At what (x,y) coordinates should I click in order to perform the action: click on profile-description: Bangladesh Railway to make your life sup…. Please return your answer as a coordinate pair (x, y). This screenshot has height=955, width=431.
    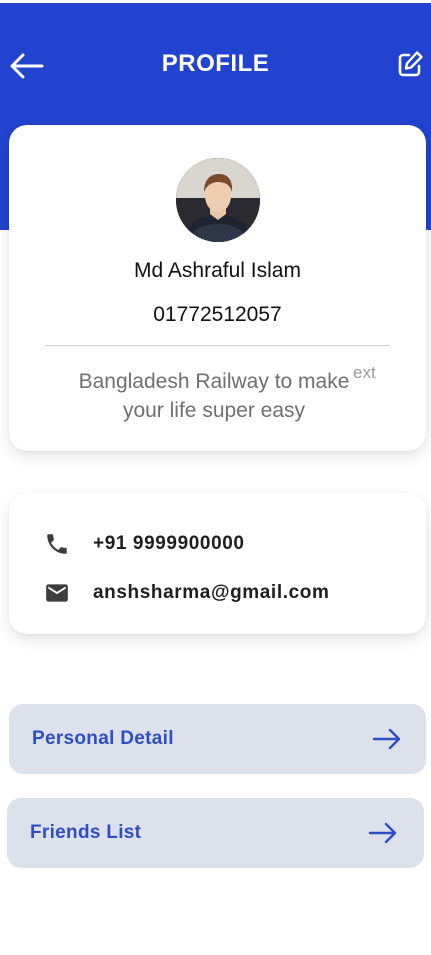
    Looking at the image, I should click on (214, 396).